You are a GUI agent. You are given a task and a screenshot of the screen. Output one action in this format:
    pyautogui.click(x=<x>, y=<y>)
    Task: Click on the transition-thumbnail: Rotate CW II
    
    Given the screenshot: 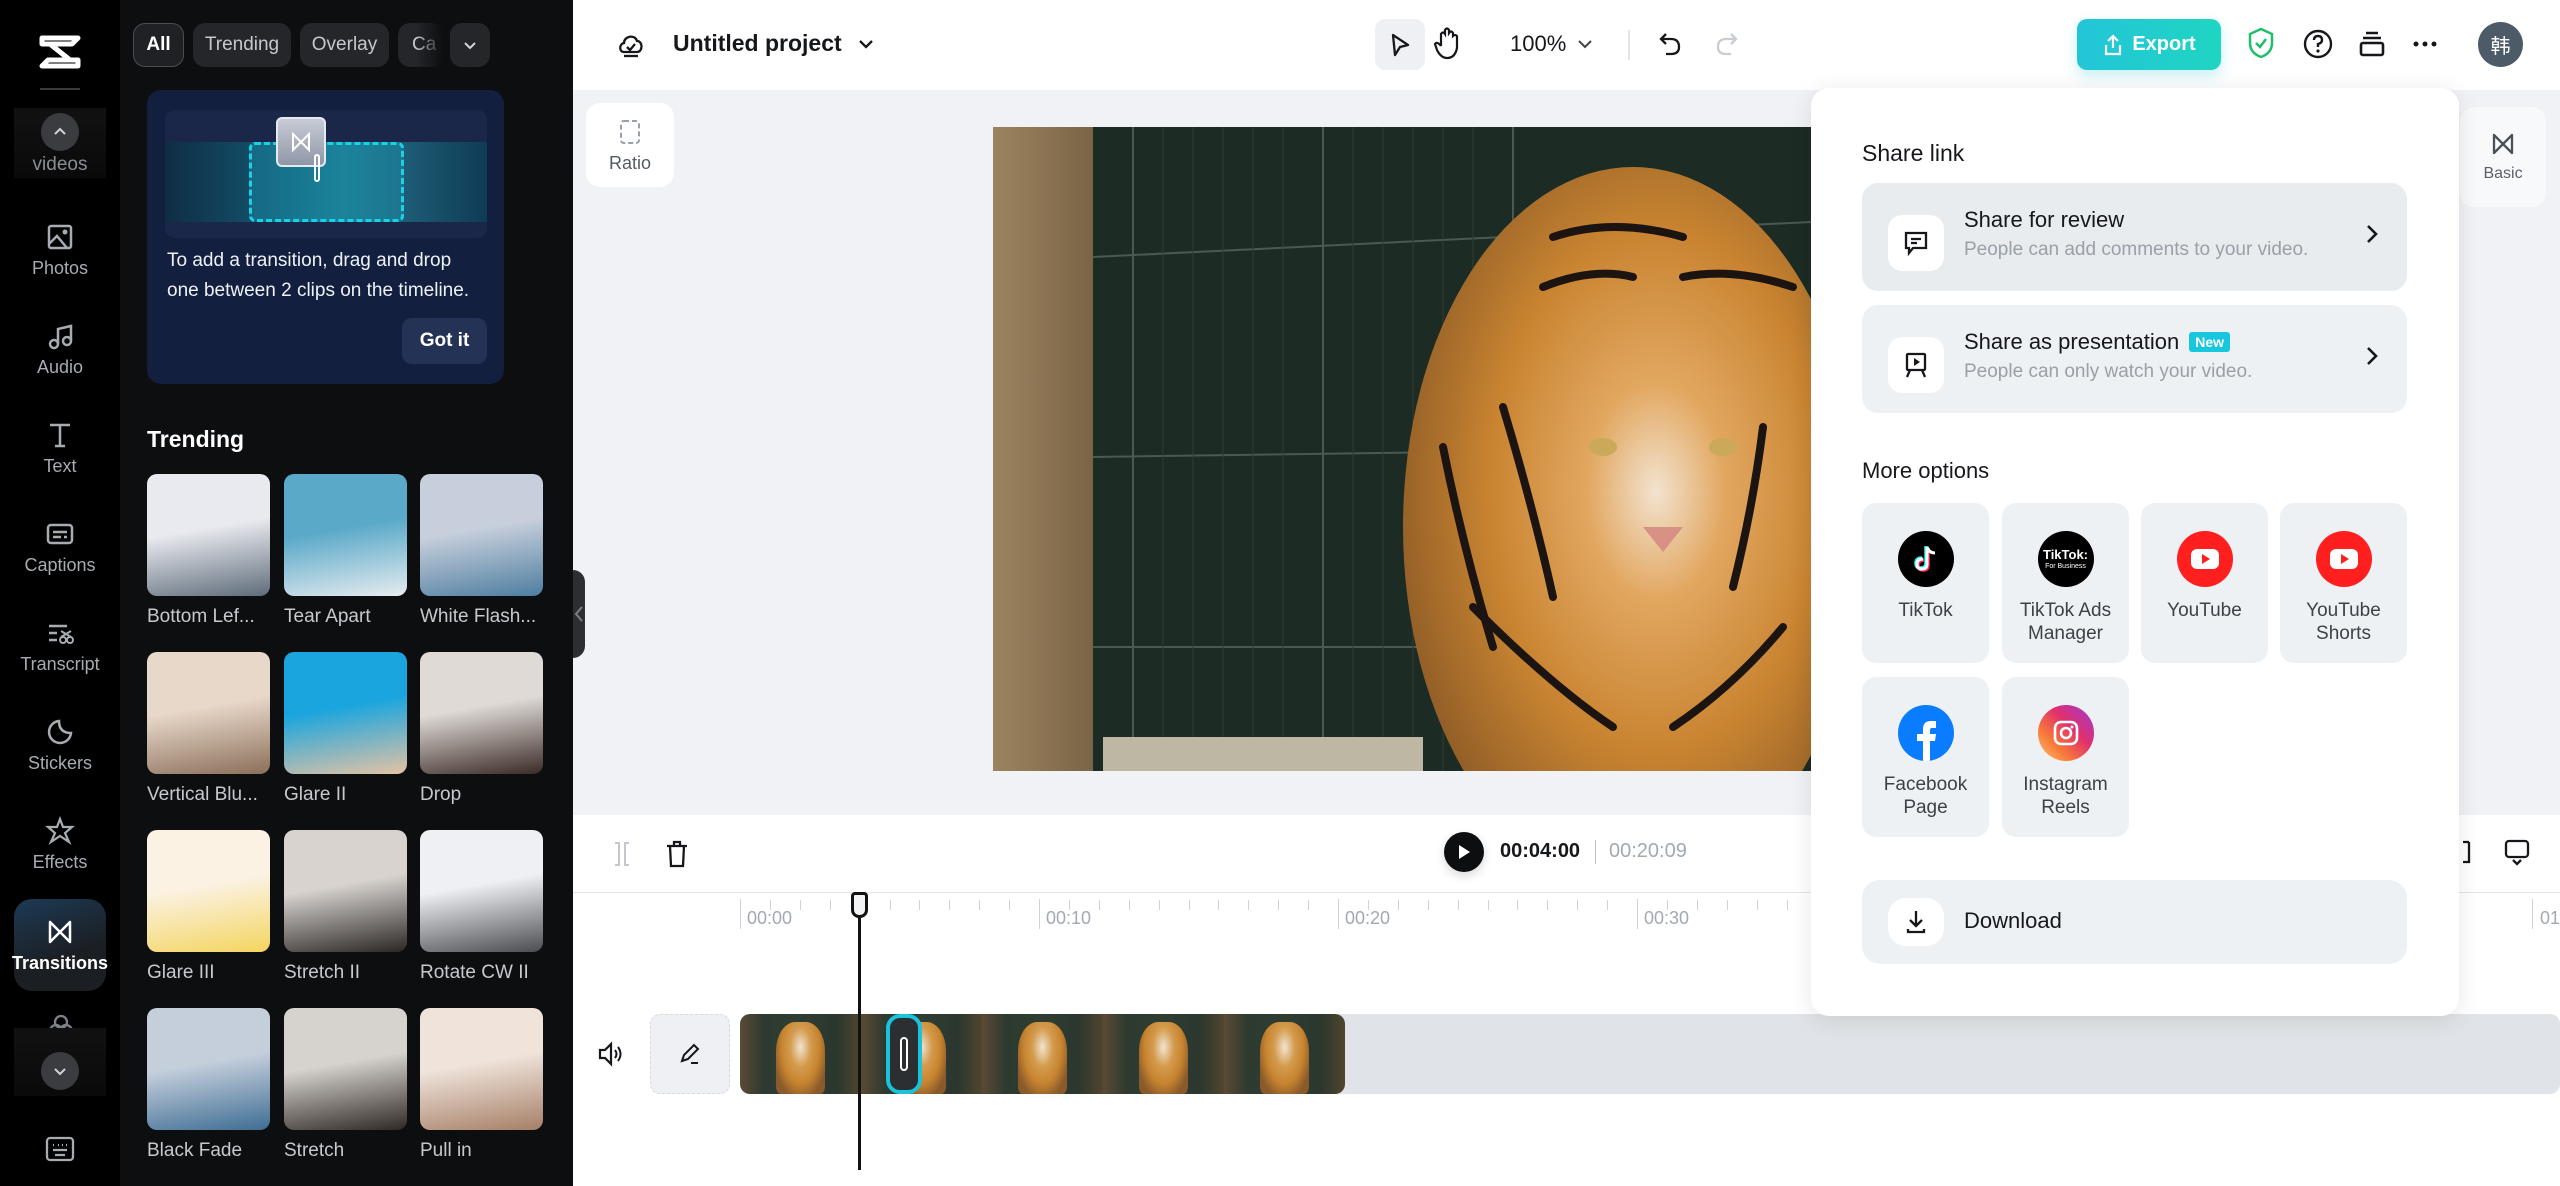 What is the action you would take?
    pyautogui.click(x=481, y=907)
    